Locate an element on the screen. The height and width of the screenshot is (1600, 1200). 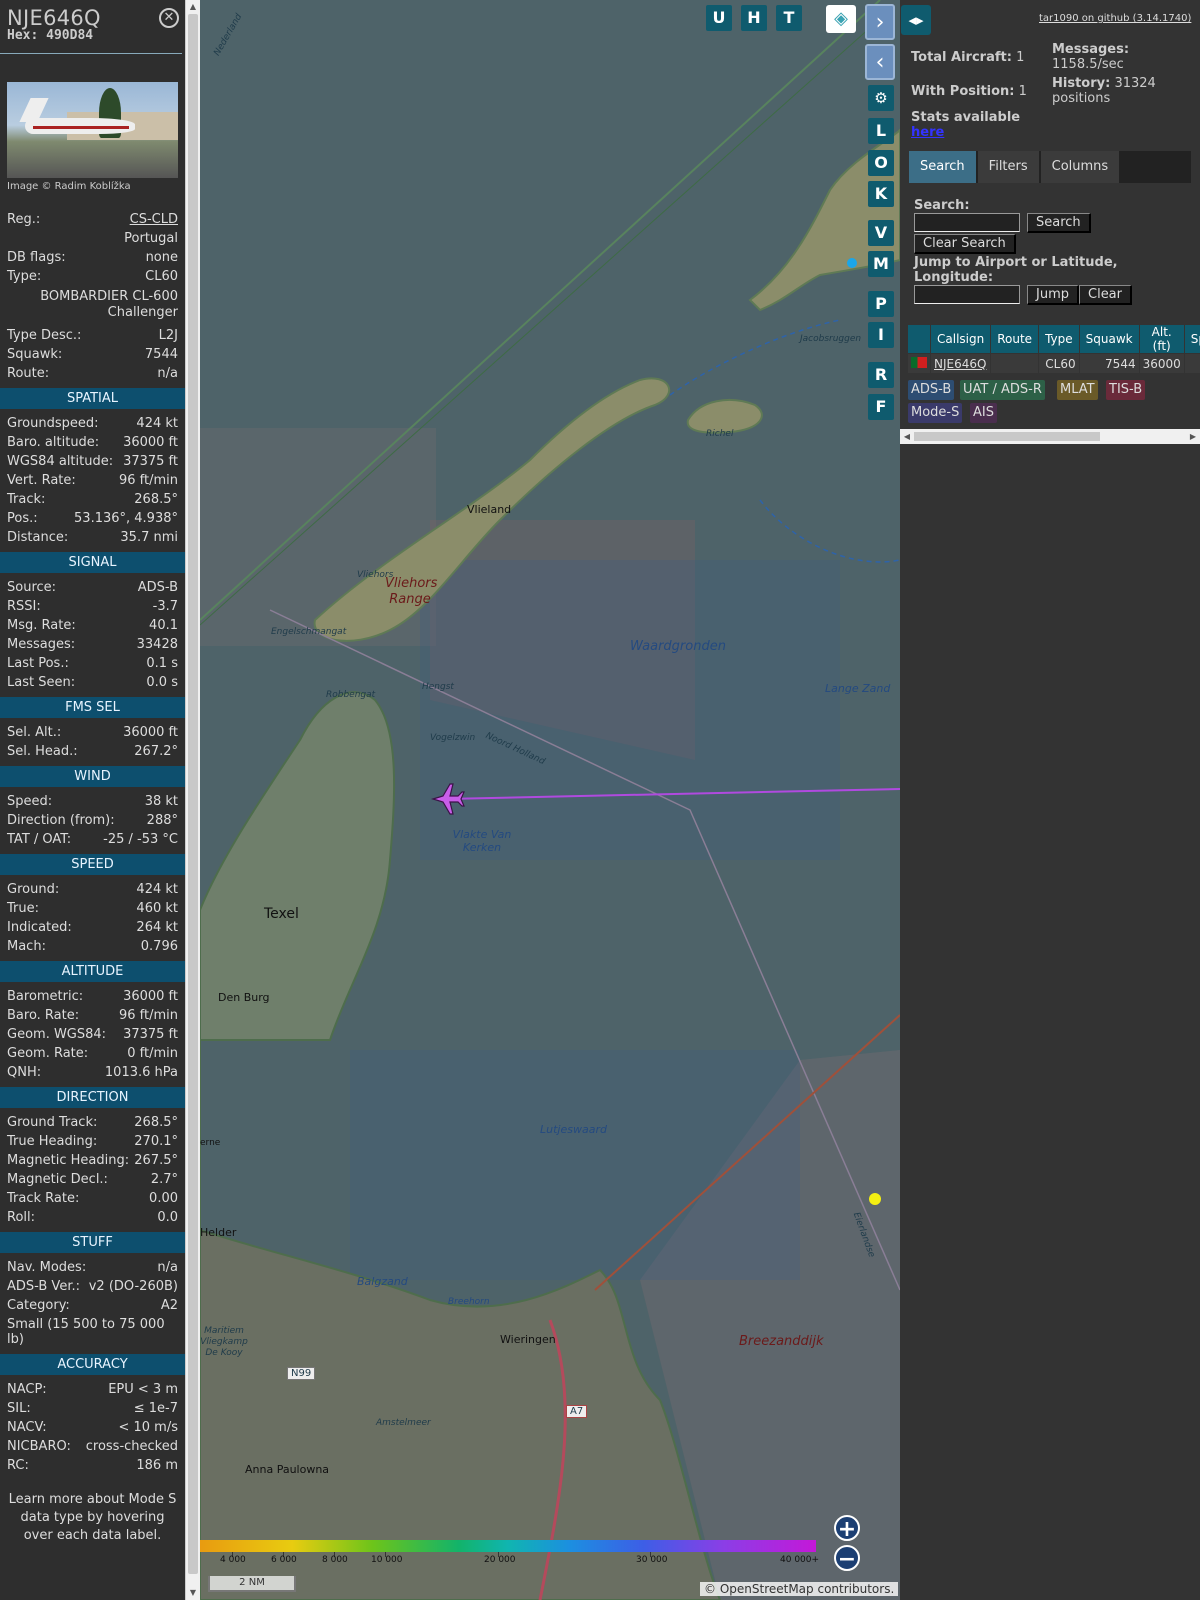
info-label: Source: is located at coordinates (31, 587).